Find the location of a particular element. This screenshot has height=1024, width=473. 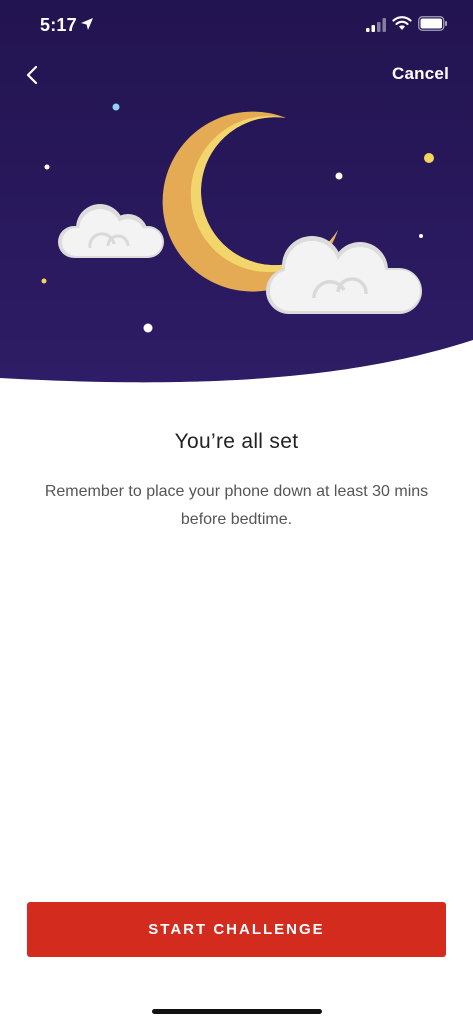

status-bar: 5:17 is located at coordinates (236, 25).